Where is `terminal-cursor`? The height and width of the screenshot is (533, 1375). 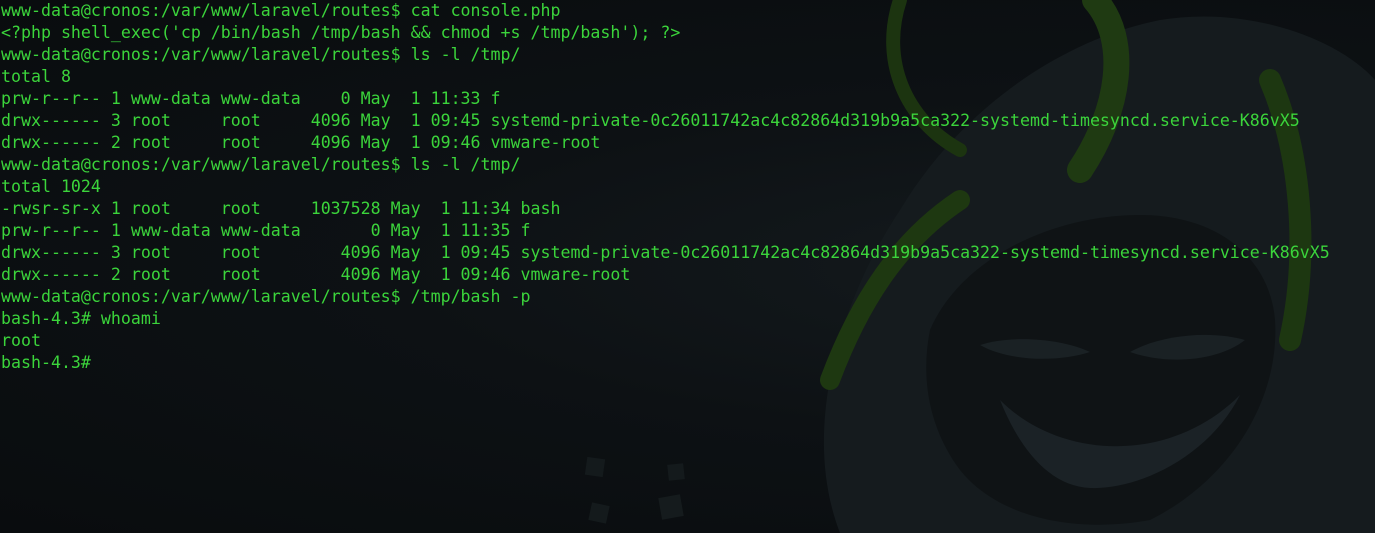 terminal-cursor is located at coordinates (106, 362).